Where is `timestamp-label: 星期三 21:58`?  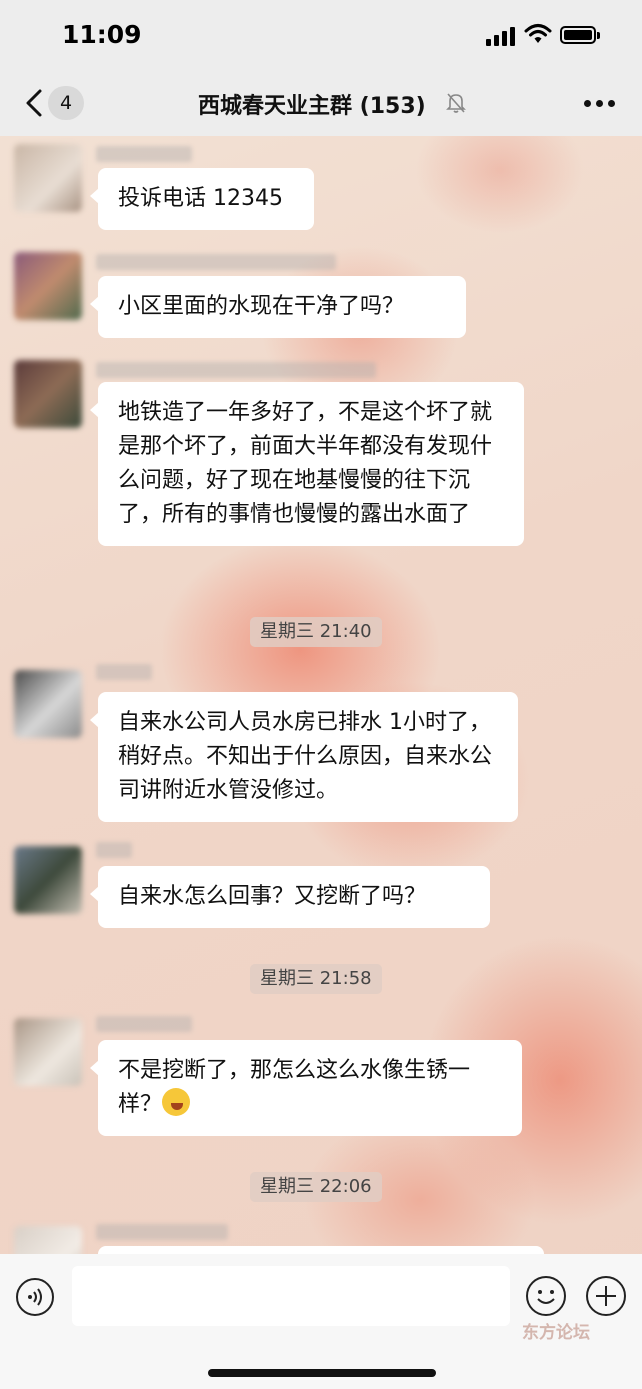 timestamp-label: 星期三 21:58 is located at coordinates (316, 979).